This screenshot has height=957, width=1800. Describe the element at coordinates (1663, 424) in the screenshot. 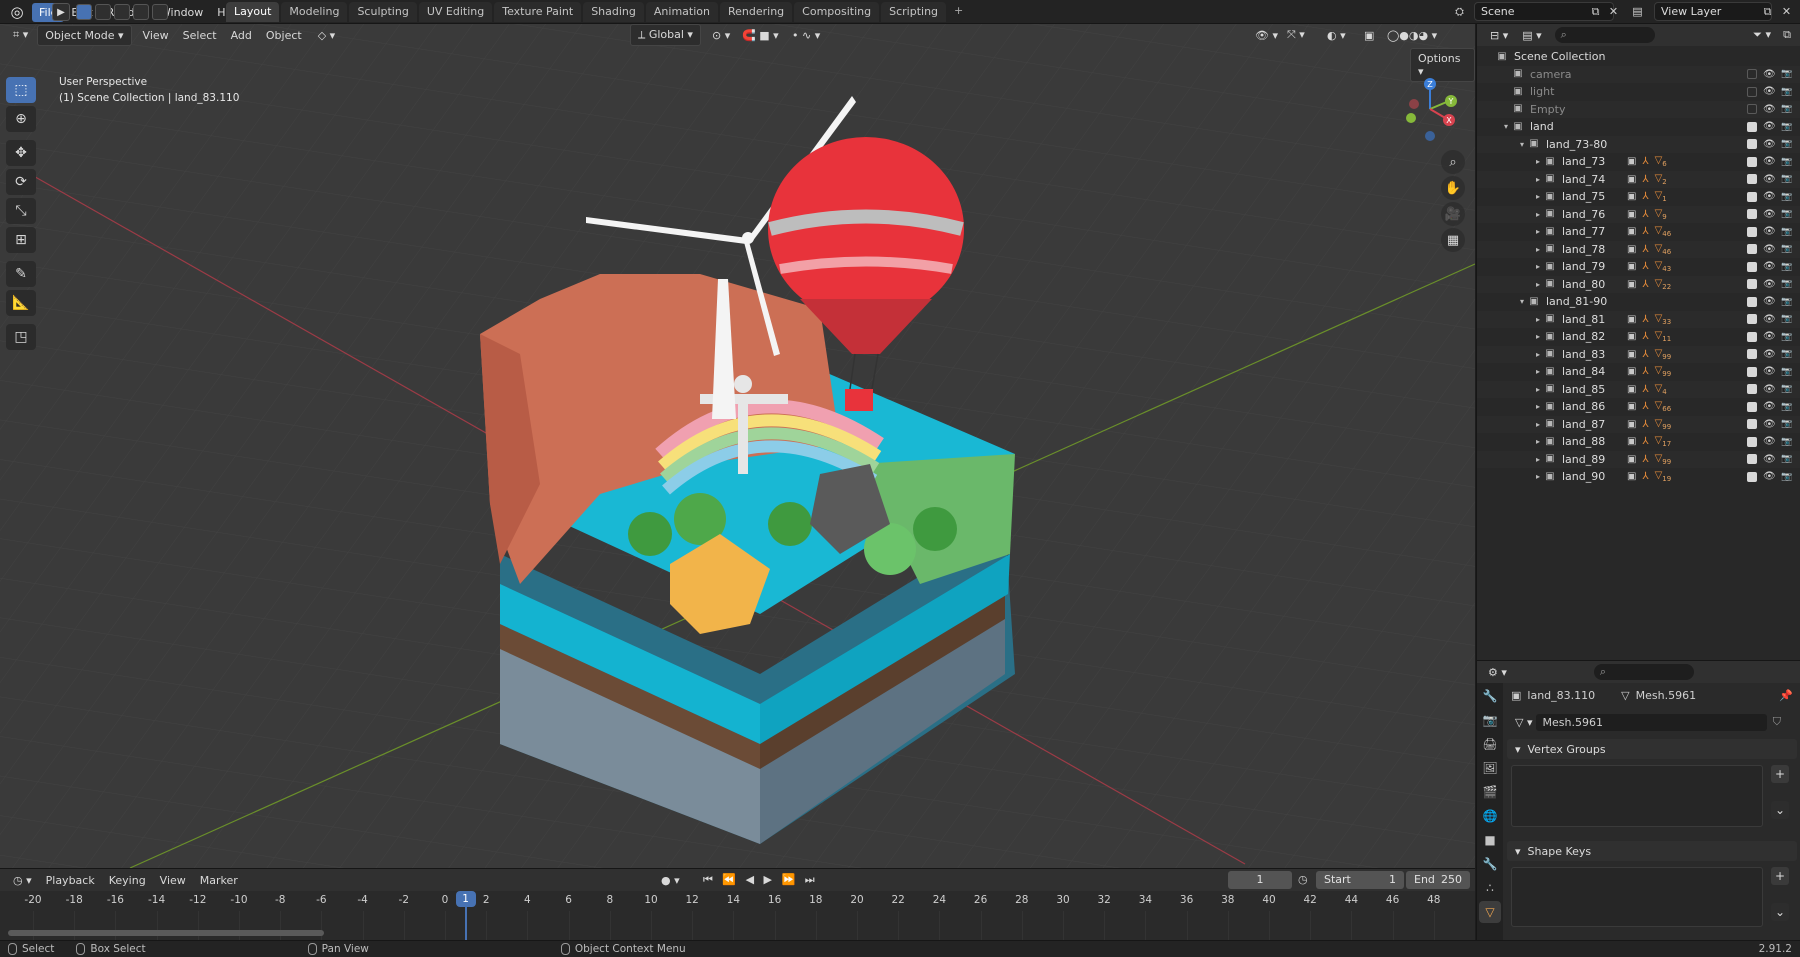

I see `mesh-icon: ▽99` at that location.